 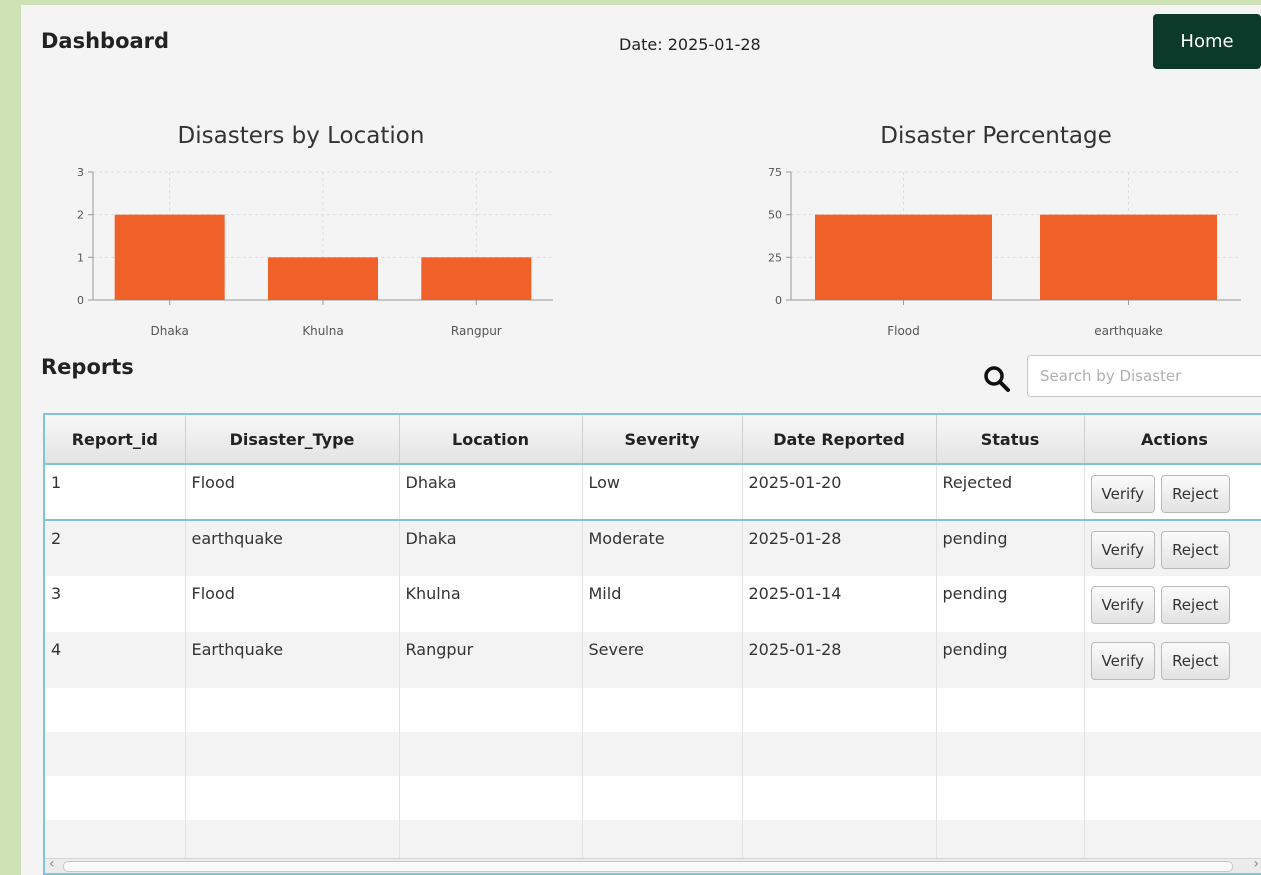 I want to click on cell-report-id: 2, so click(x=115, y=548).